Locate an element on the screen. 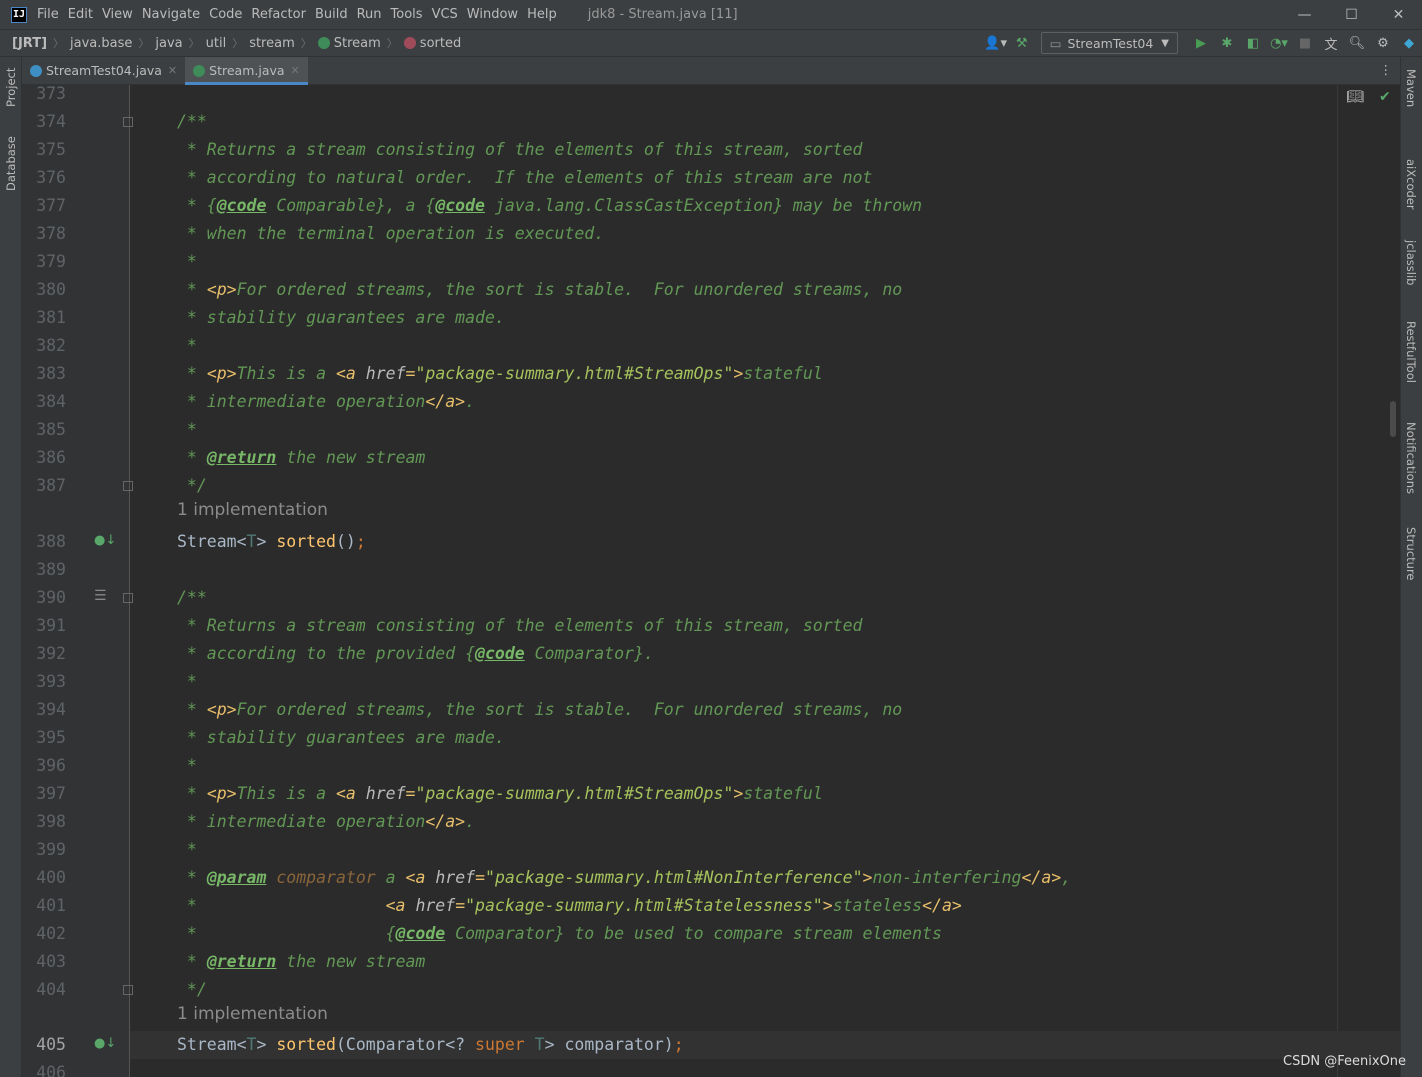  line-number: 387 is located at coordinates (51, 485).